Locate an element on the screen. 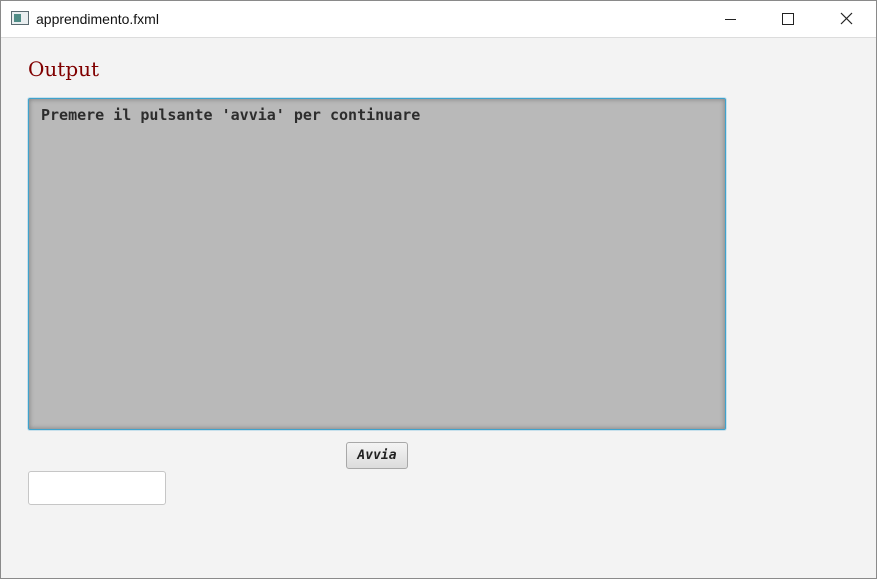 Image resolution: width=877 pixels, height=579 pixels. text-input is located at coordinates (97, 488).